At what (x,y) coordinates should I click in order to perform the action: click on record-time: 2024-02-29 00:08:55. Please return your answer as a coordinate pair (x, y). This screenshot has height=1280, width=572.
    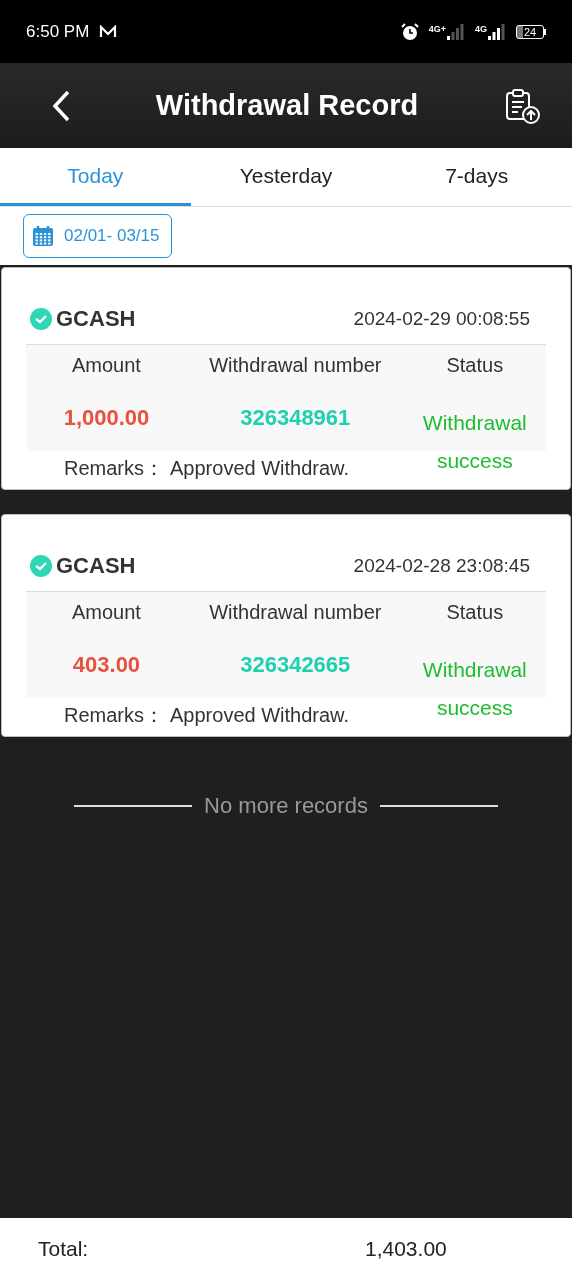
    Looking at the image, I should click on (441, 319).